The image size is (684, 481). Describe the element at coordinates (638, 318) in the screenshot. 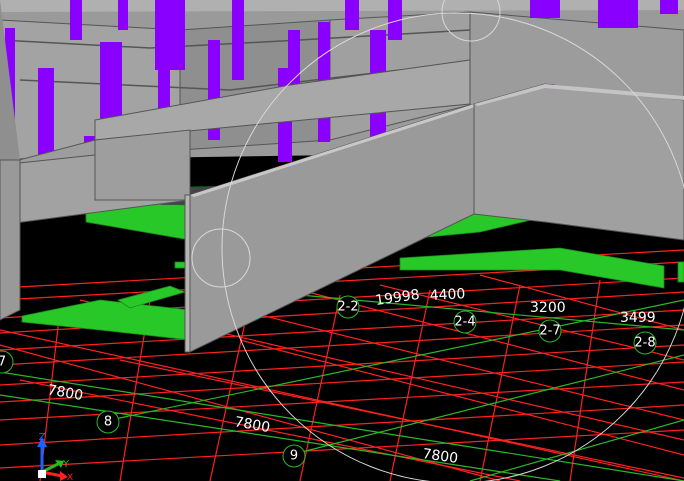

I see `dim-label-3499: 3499` at that location.